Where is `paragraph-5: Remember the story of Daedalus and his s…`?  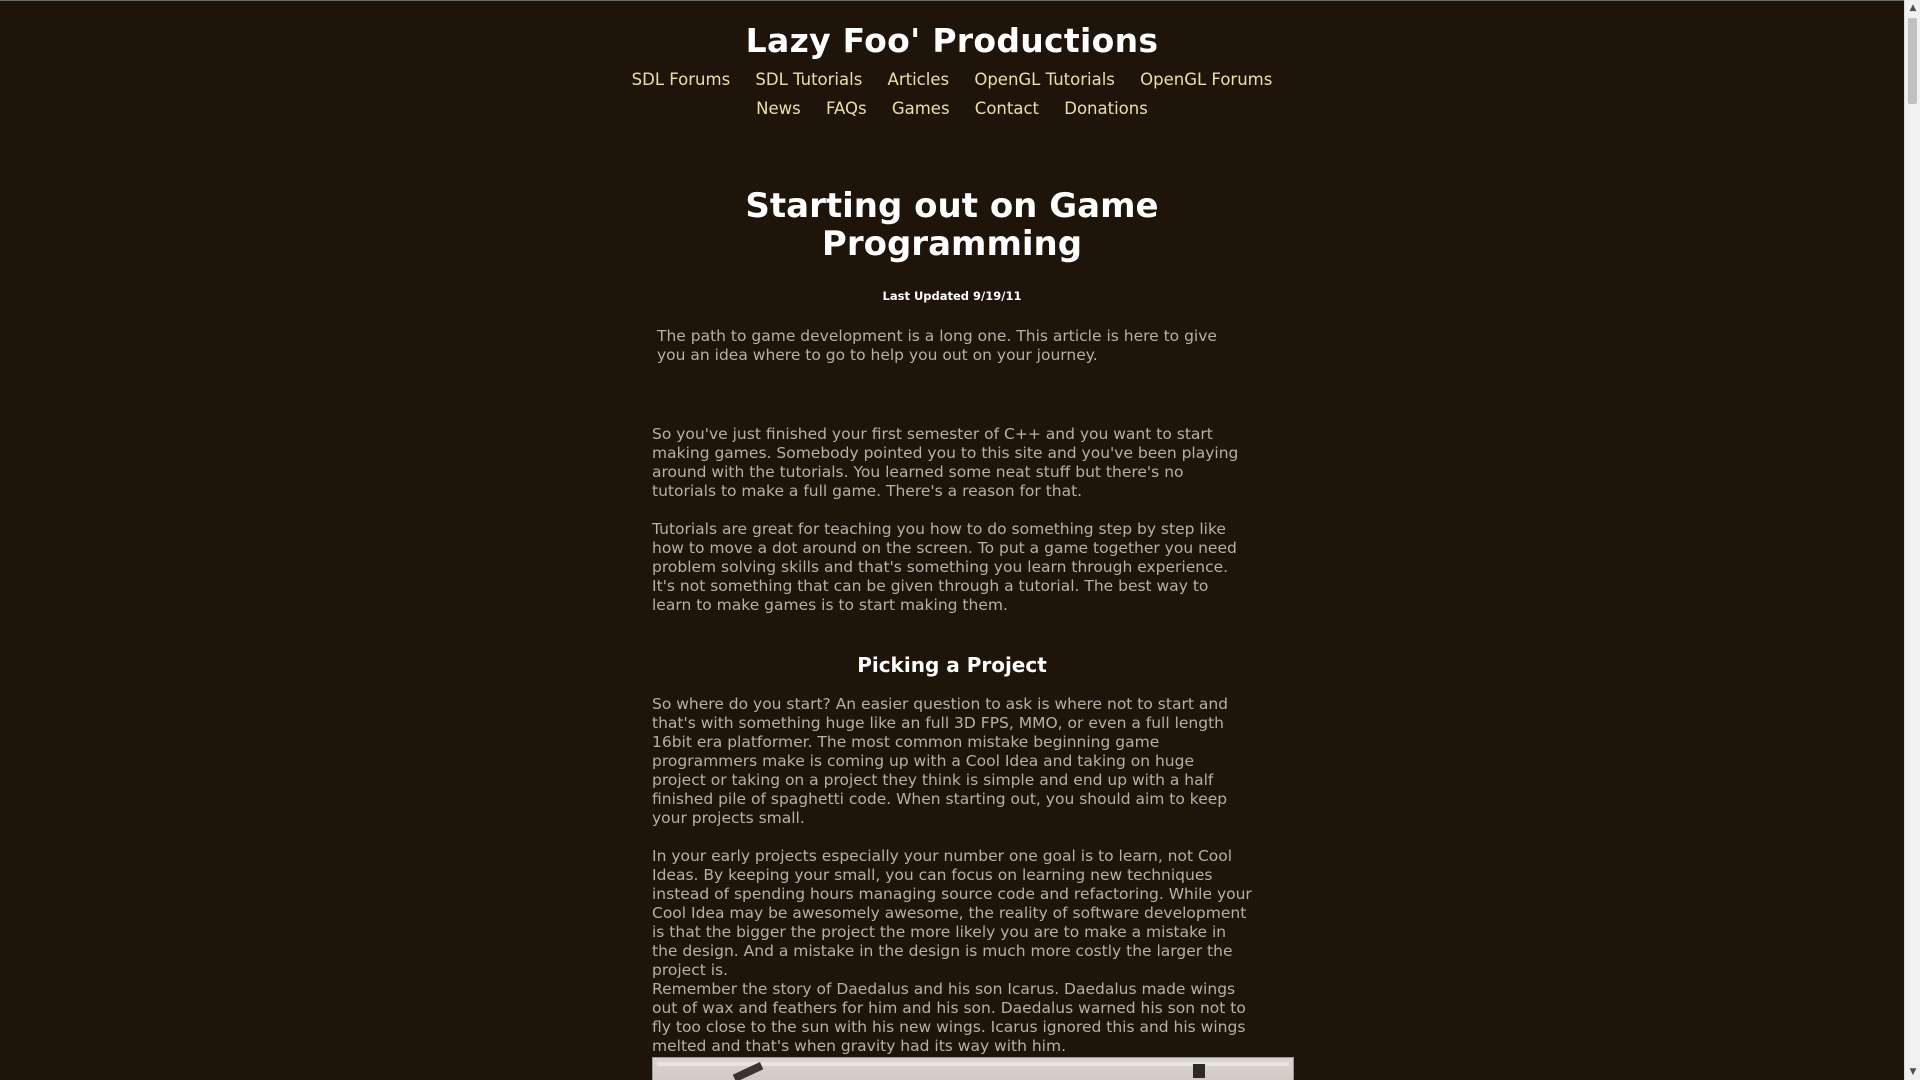 paragraph-5: Remember the story of Daedalus and his s… is located at coordinates (949, 1017).